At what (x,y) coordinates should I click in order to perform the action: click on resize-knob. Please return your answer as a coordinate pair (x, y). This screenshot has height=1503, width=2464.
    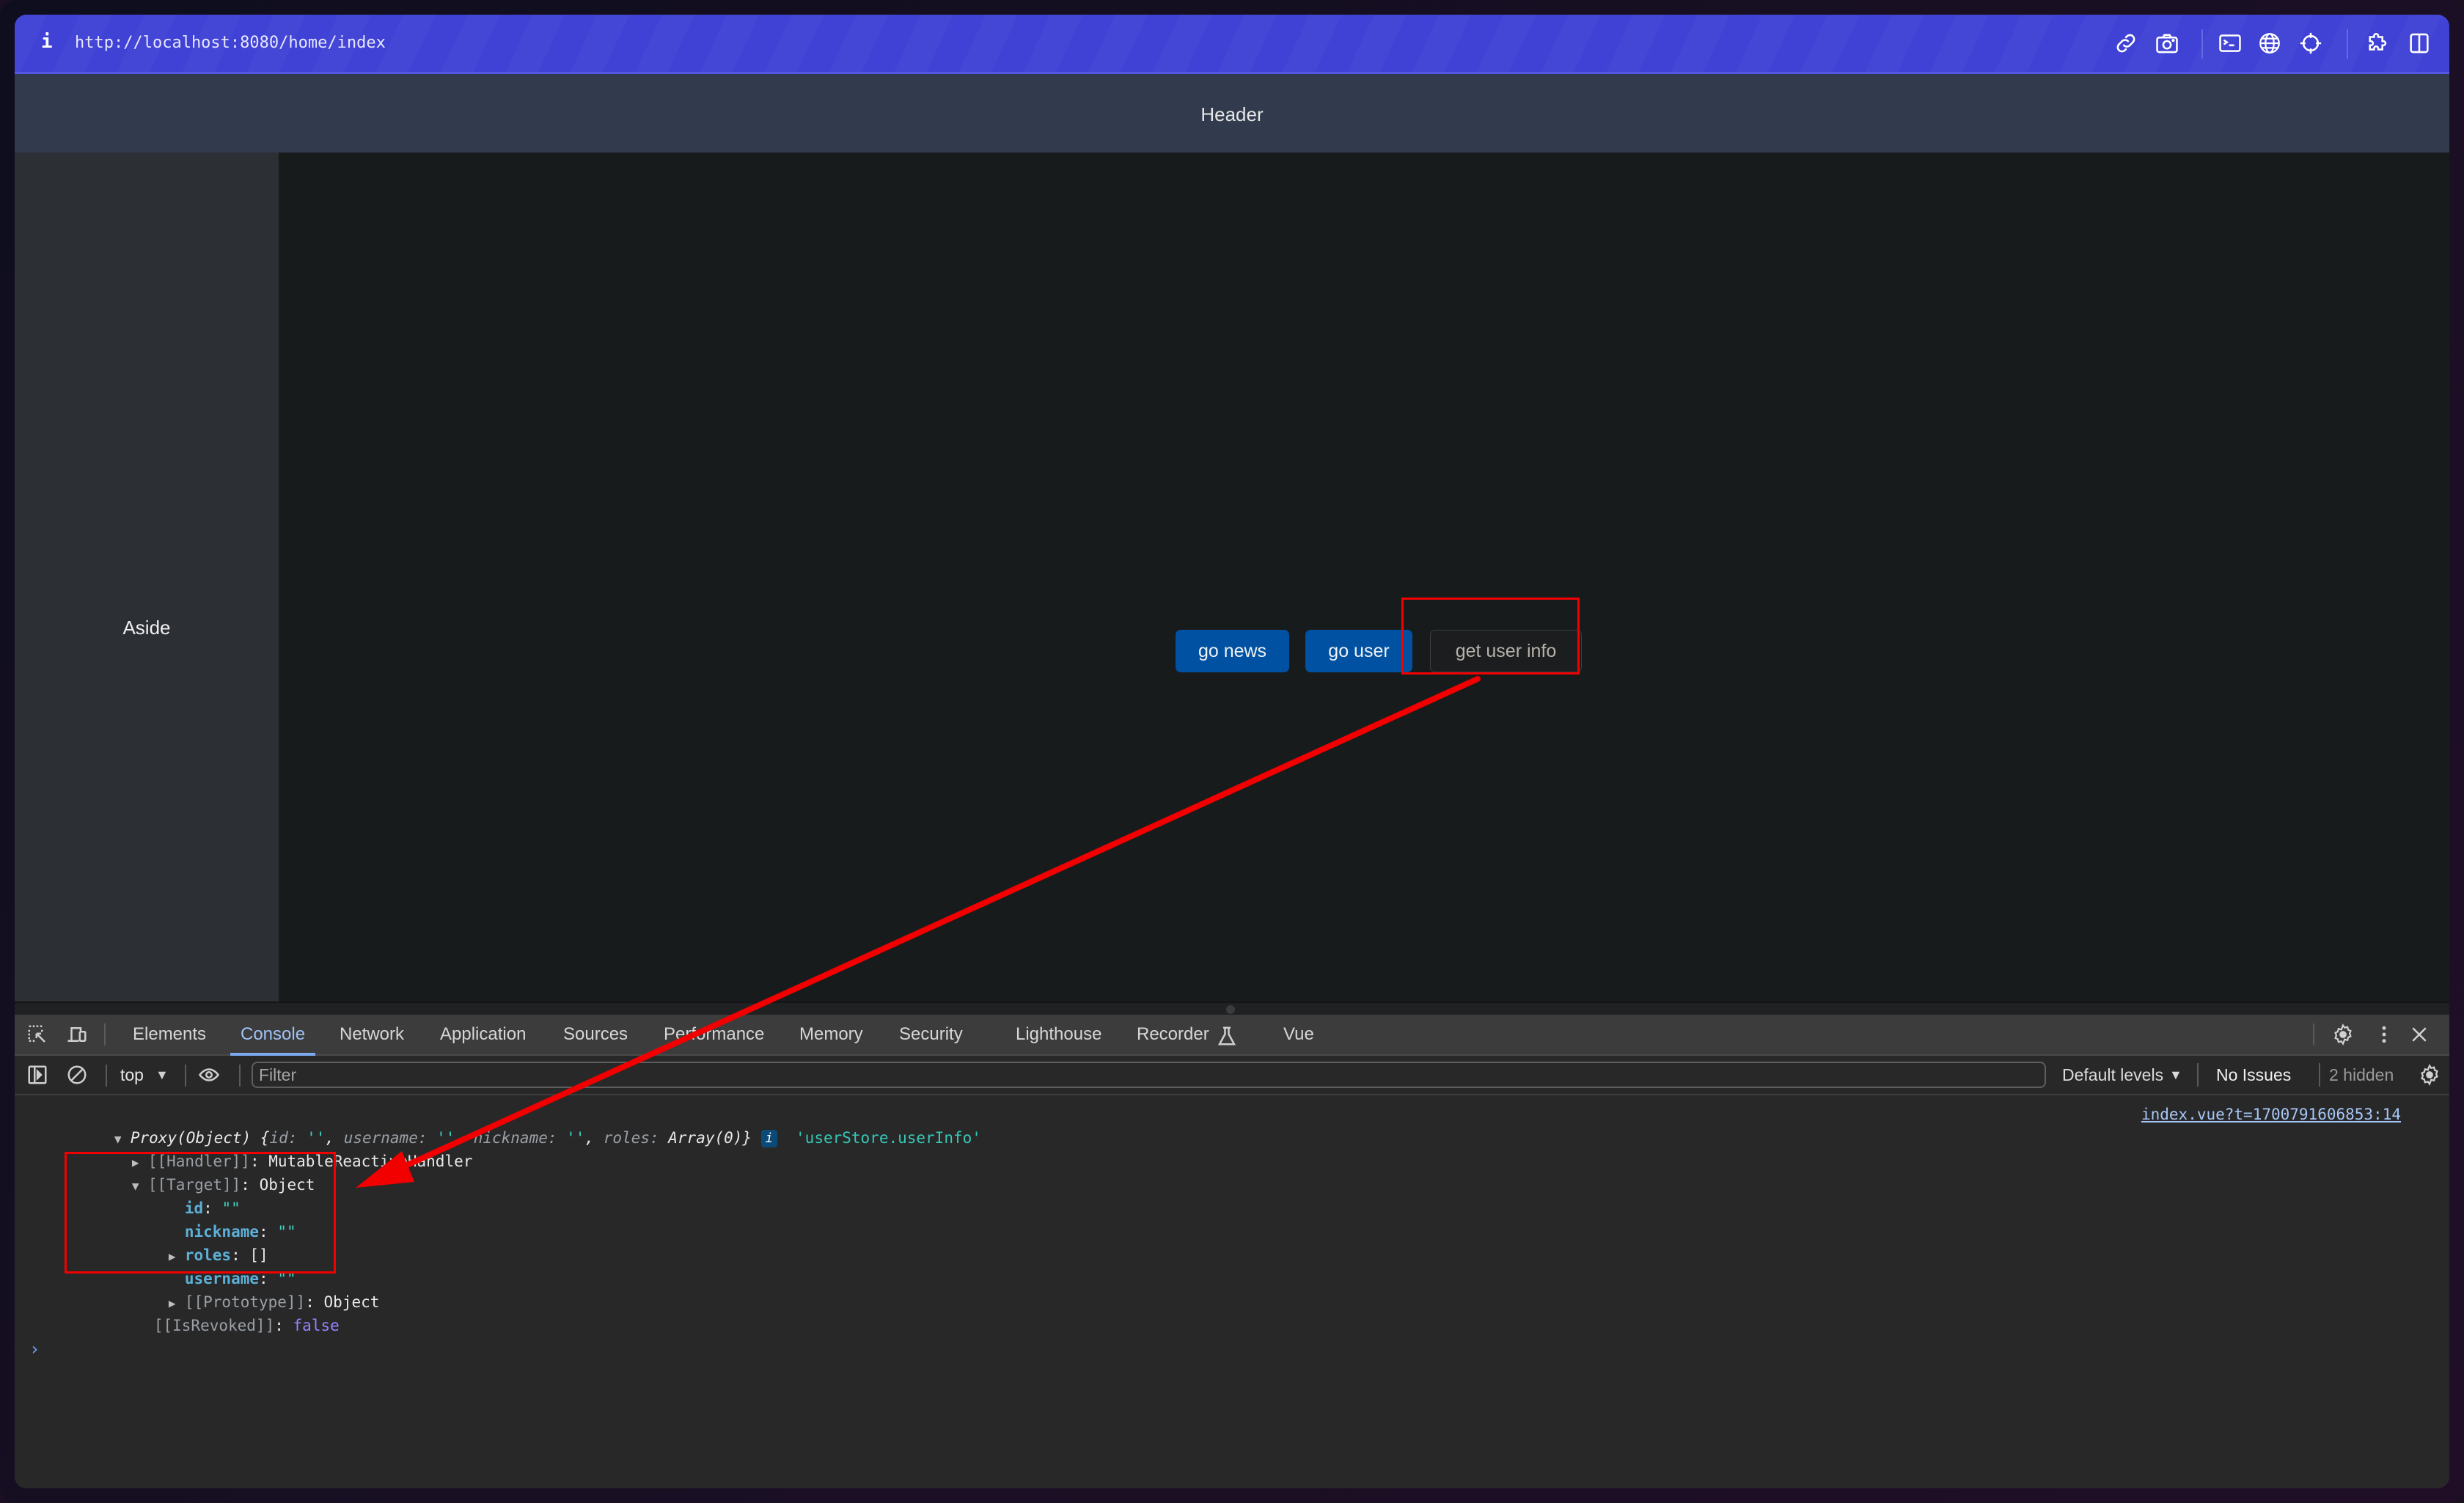
    Looking at the image, I should click on (1230, 1009).